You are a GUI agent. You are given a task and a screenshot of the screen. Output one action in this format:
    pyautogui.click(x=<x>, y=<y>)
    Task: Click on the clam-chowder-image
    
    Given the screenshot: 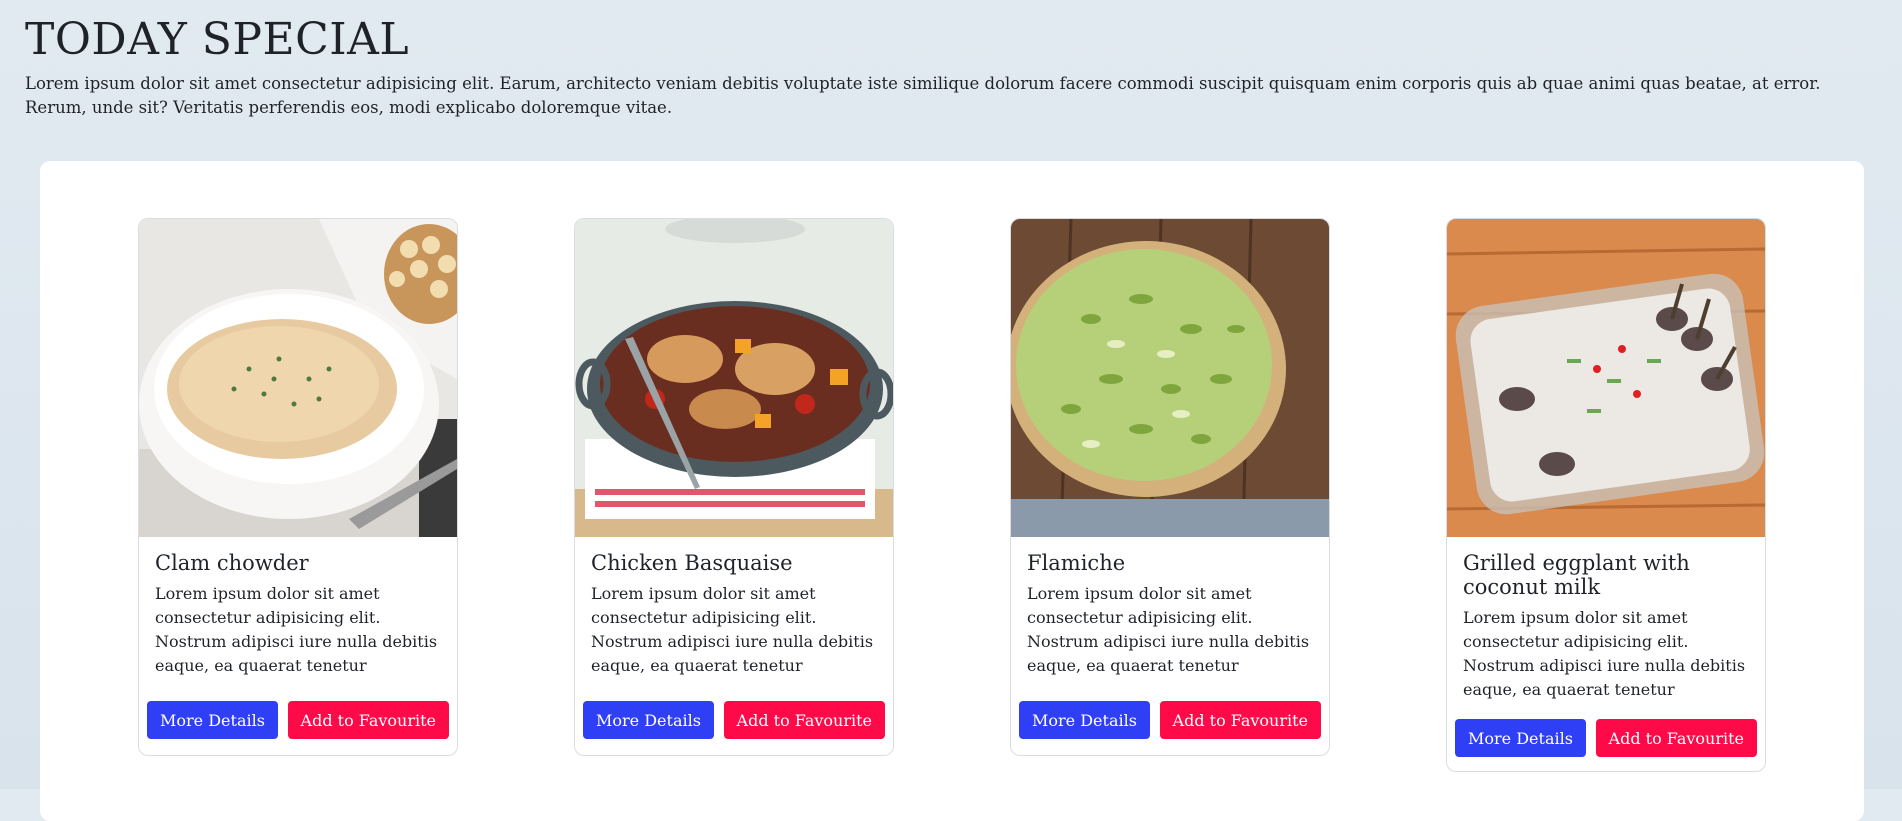 What is the action you would take?
    pyautogui.click(x=298, y=378)
    